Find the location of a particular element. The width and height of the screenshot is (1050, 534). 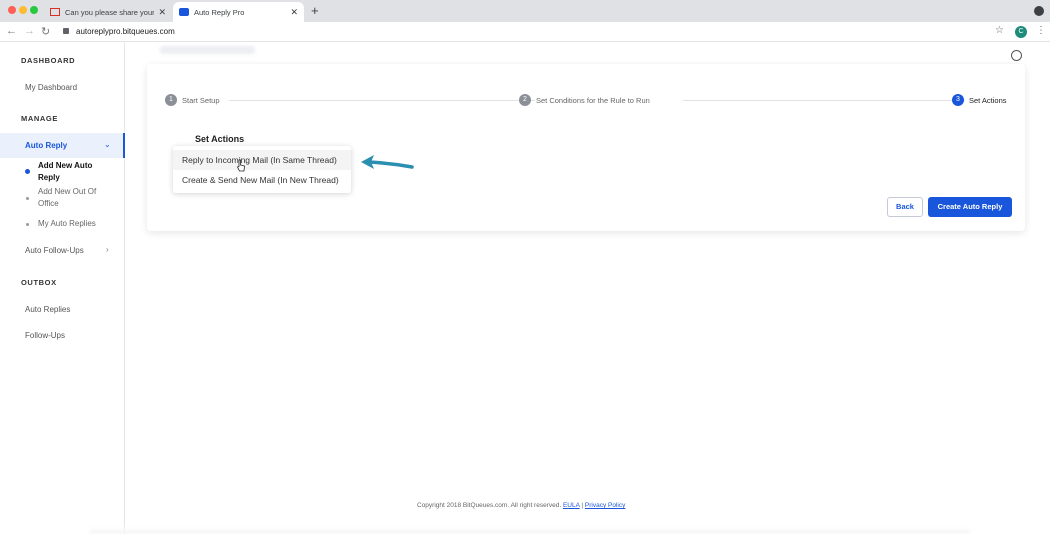

step-3-number: 3 is located at coordinates (958, 100).